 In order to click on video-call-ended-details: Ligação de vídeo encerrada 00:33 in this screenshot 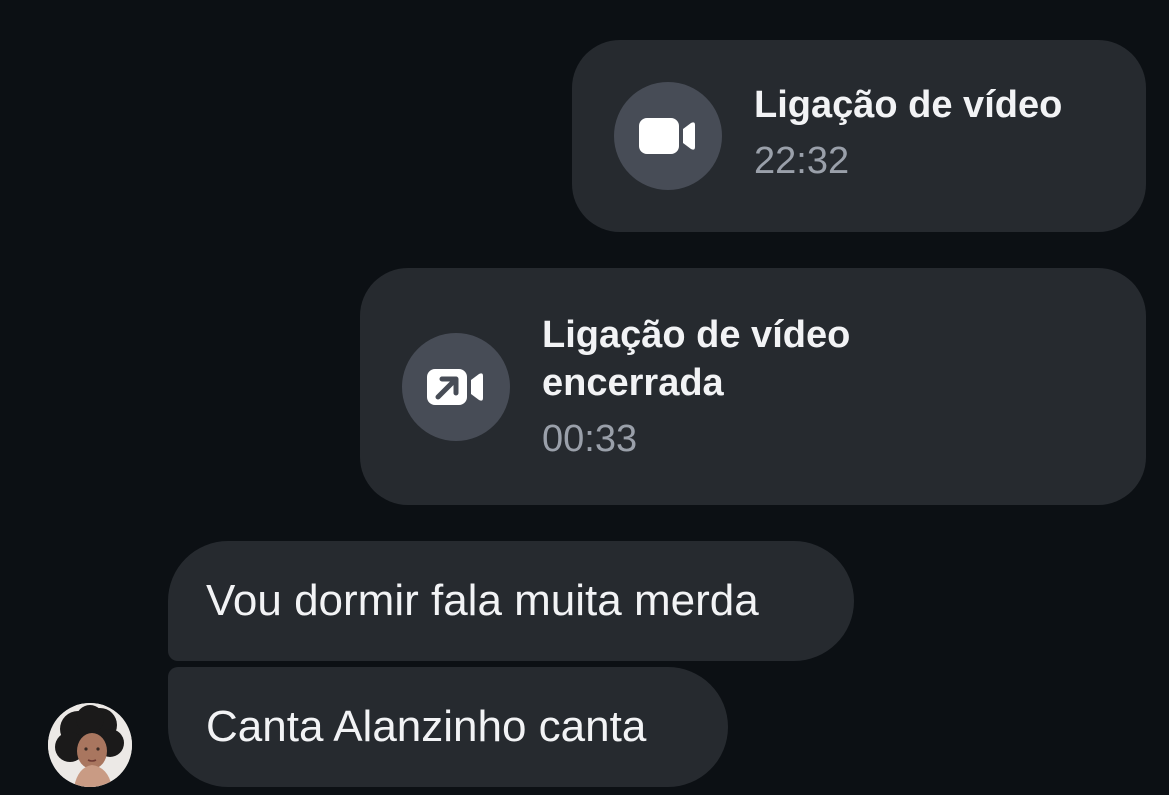, I will do `click(712, 387)`.